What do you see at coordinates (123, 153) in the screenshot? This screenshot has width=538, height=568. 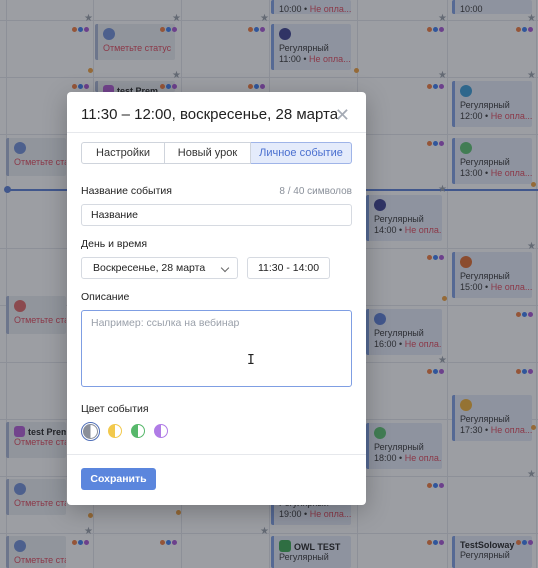 I see `tab-settings: Настройки` at bounding box center [123, 153].